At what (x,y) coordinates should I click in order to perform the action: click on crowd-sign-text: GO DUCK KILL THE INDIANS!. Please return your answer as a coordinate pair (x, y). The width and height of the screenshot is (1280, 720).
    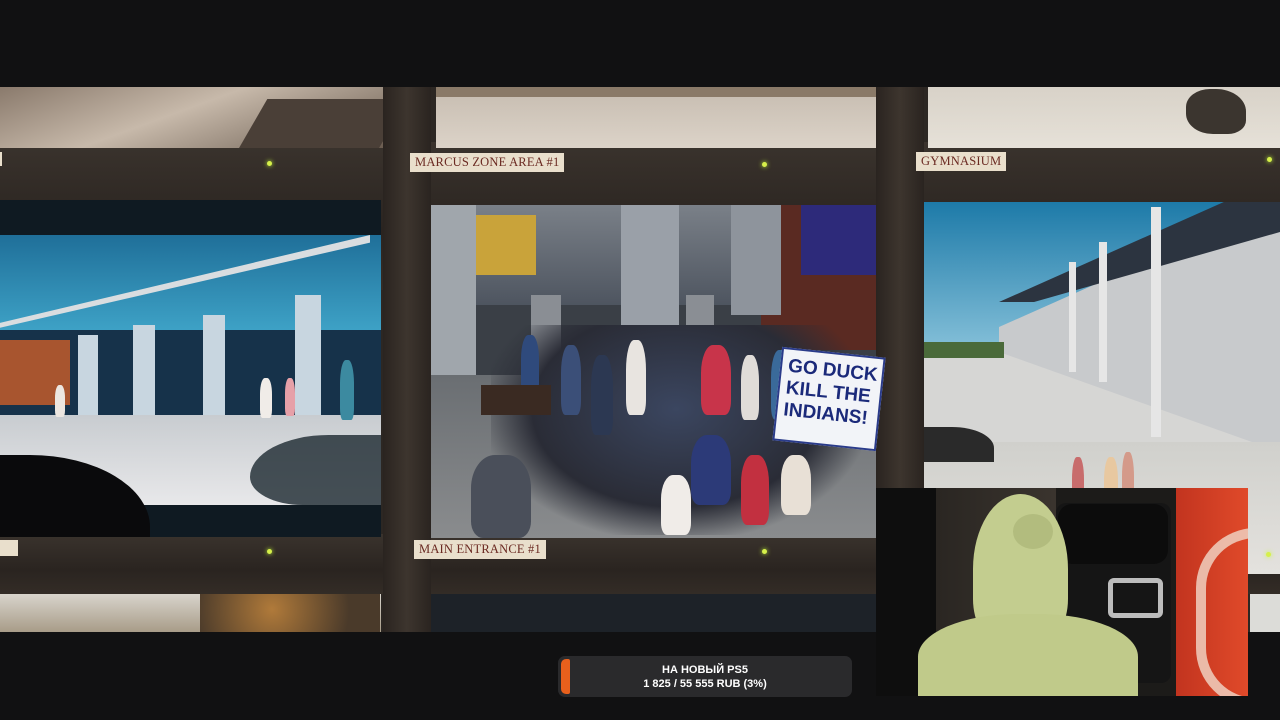
    Looking at the image, I should click on (830, 392).